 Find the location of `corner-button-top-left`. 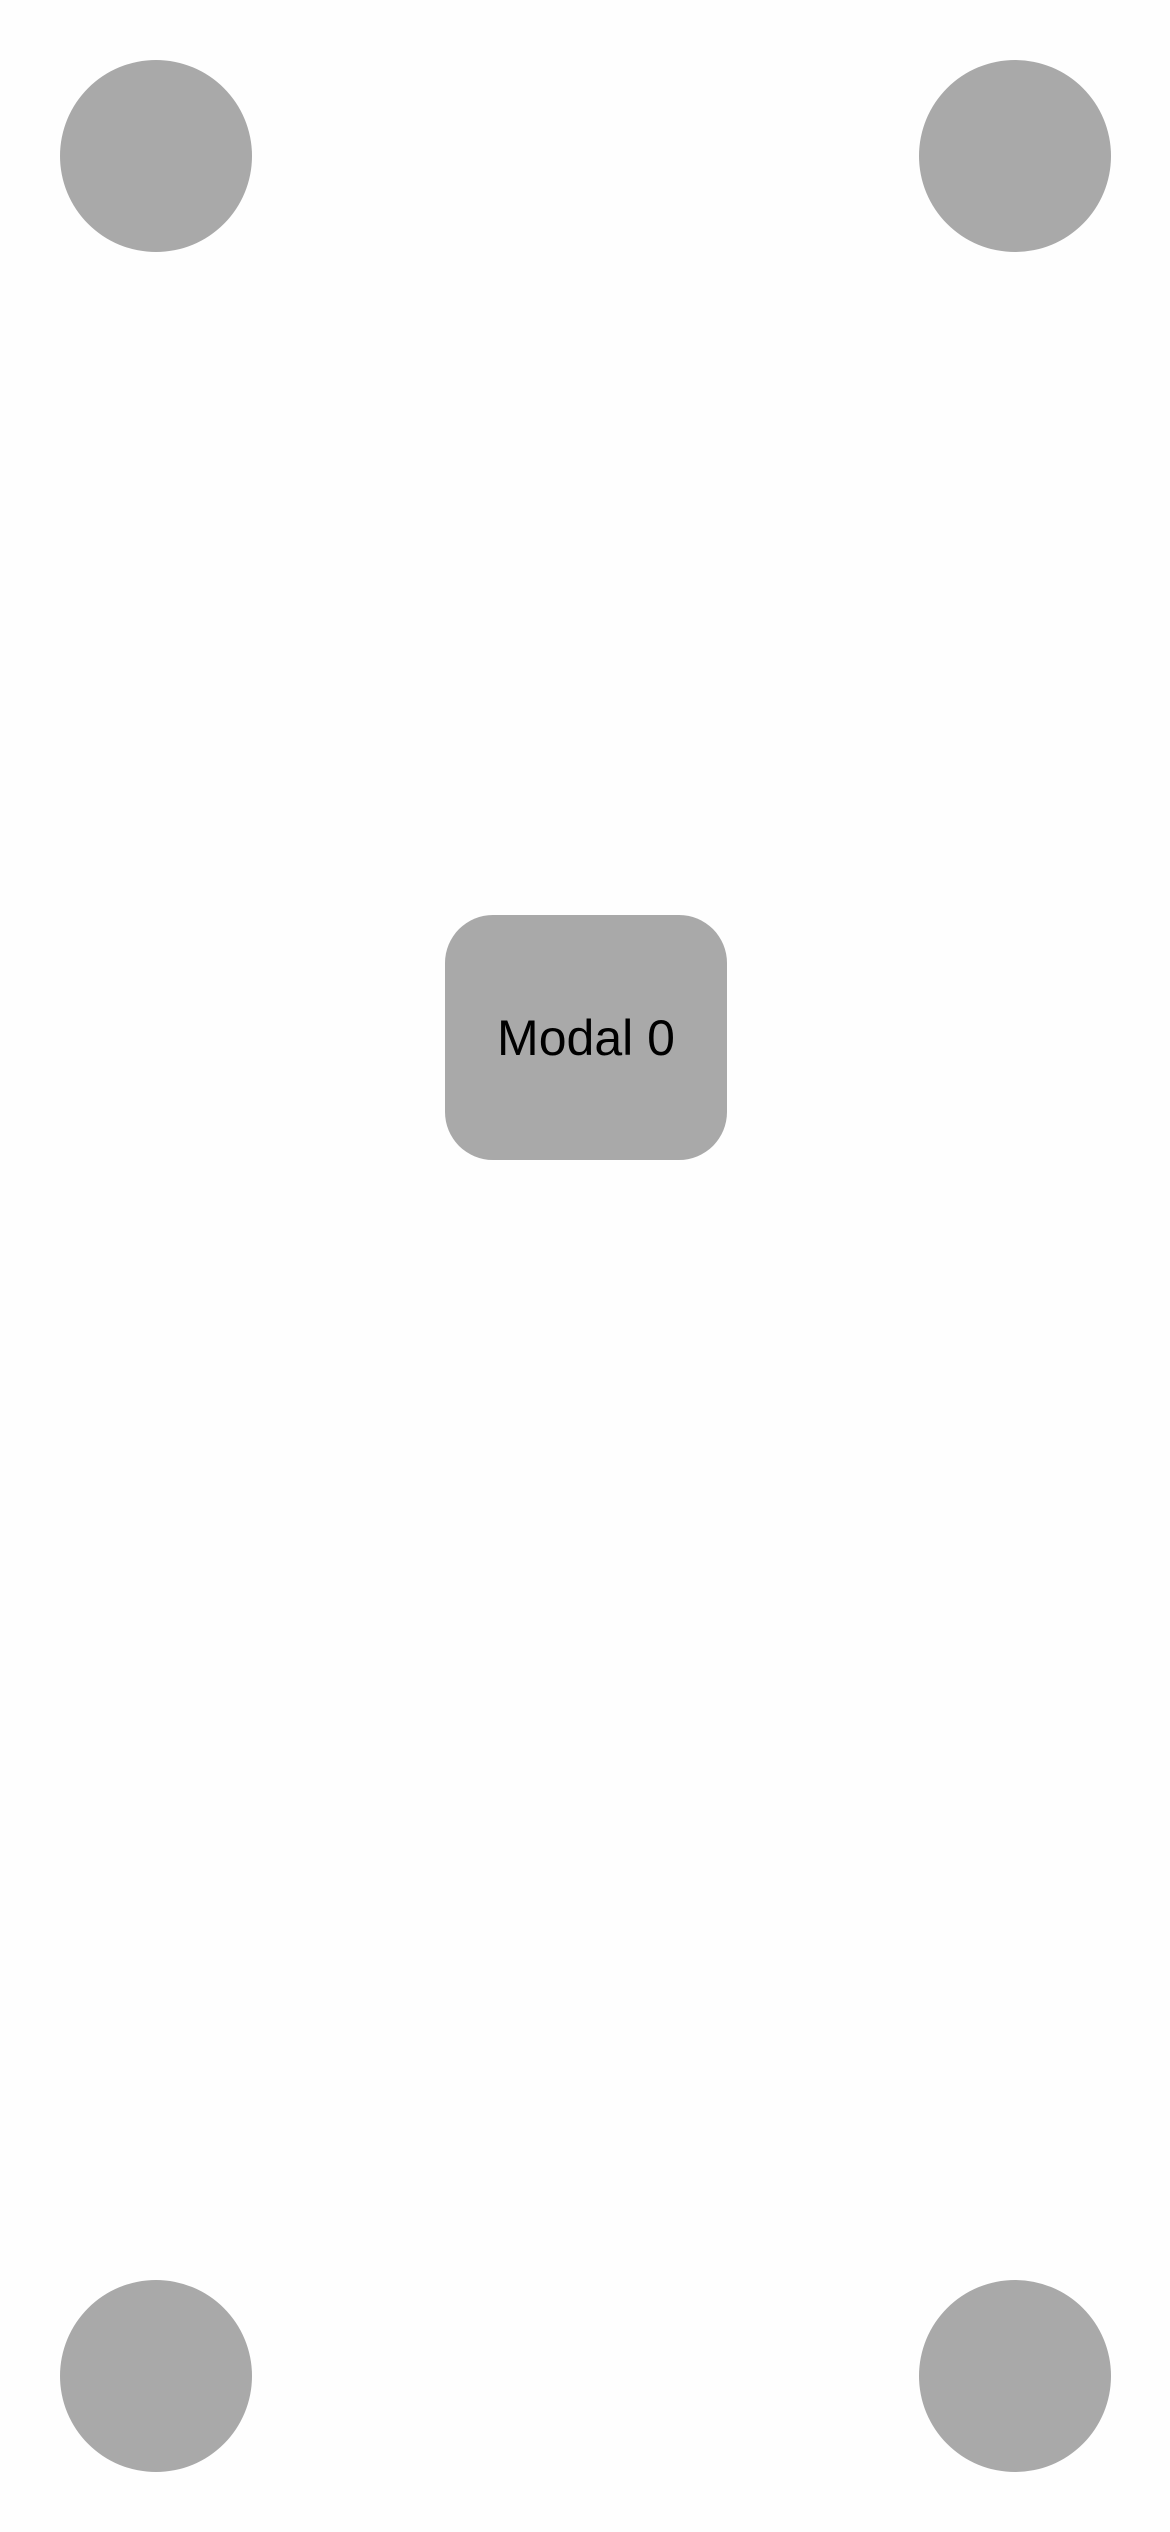

corner-button-top-left is located at coordinates (156, 156).